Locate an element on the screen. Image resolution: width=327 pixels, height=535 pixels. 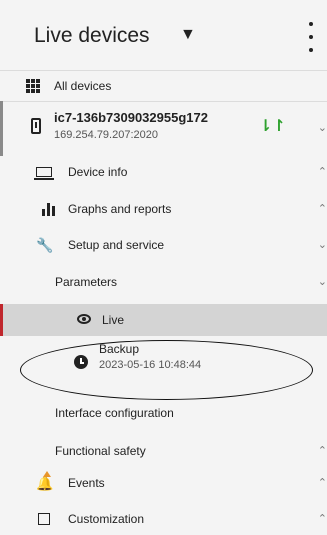
wrench-icon: 🔧 is located at coordinates (45, 245).